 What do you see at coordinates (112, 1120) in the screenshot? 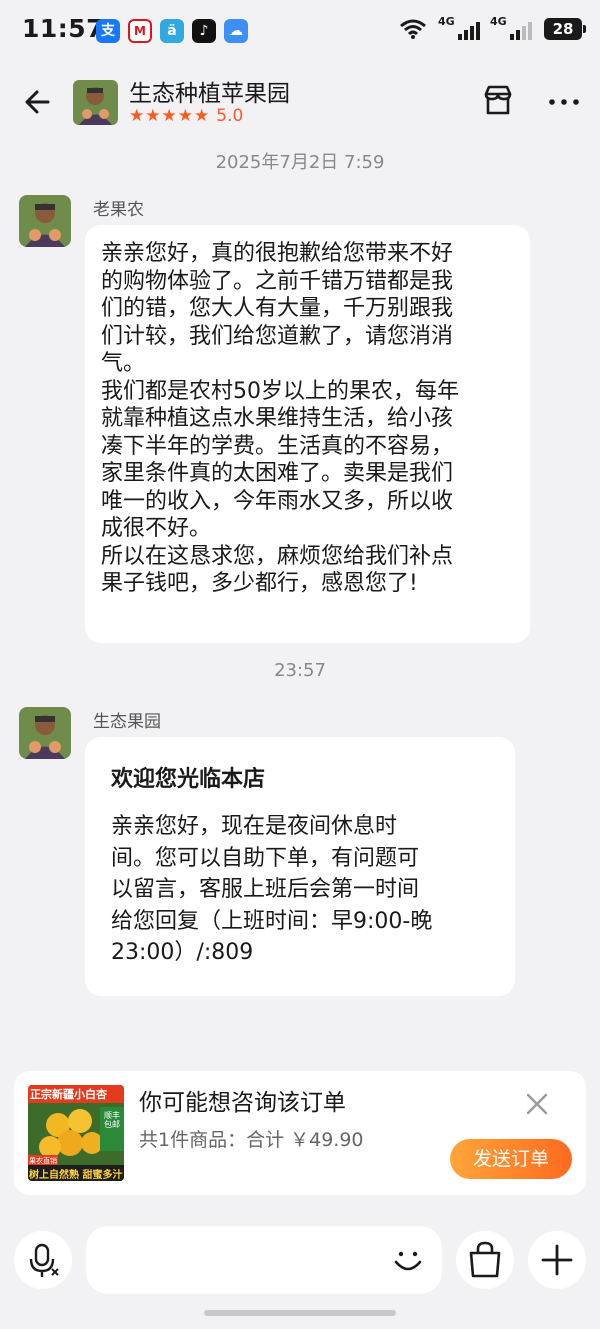
I see `thumb-side-label: 顺丰包邮` at bounding box center [112, 1120].